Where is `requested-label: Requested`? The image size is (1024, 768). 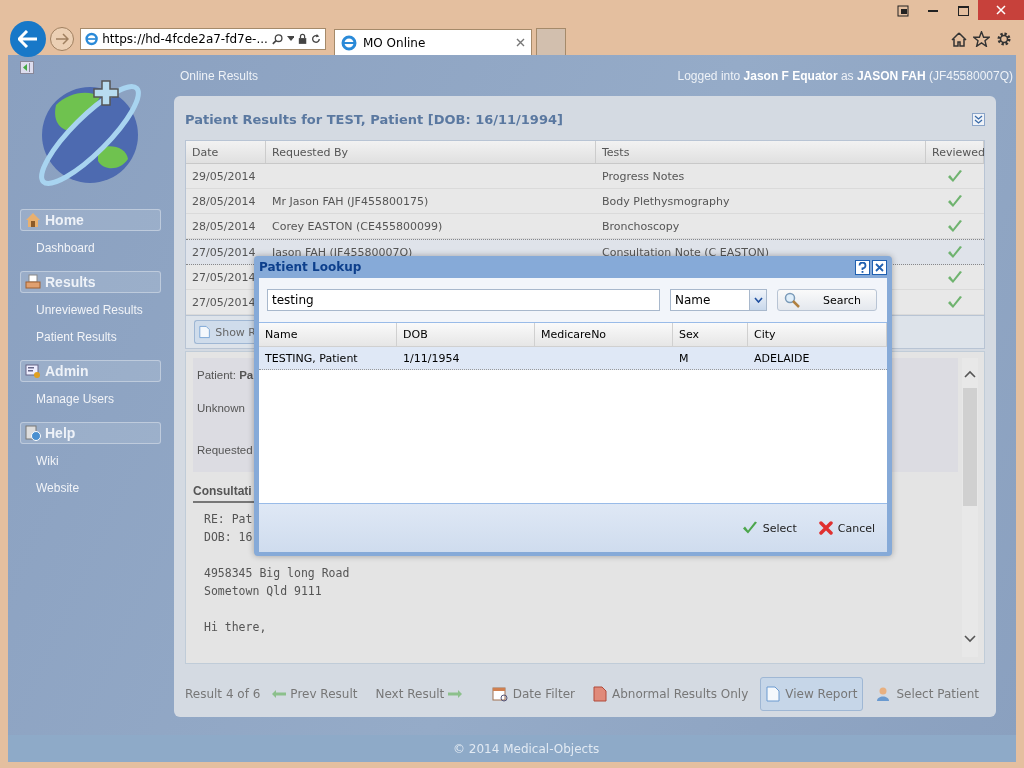
requested-label: Requested is located at coordinates (225, 450).